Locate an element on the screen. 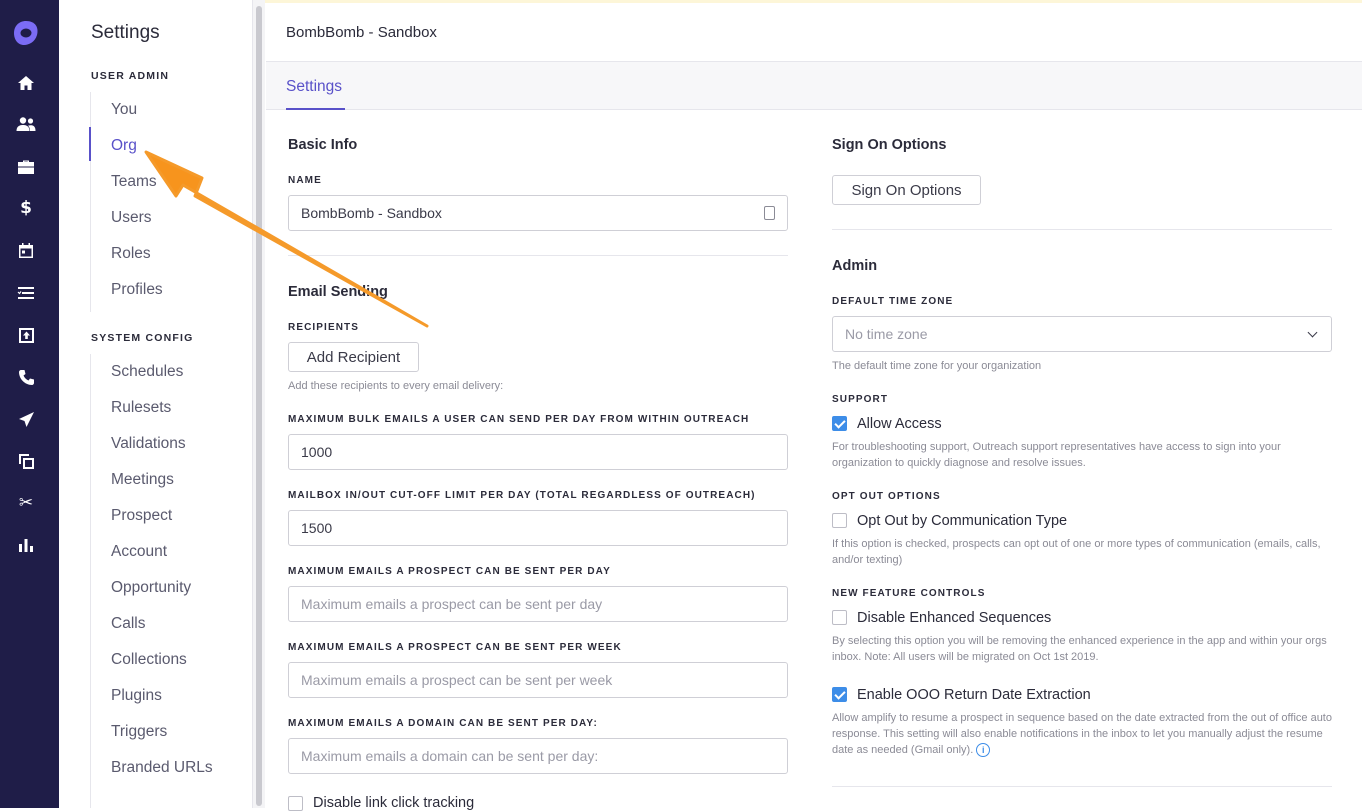  disable-enhanced-checkbox is located at coordinates (839, 617).